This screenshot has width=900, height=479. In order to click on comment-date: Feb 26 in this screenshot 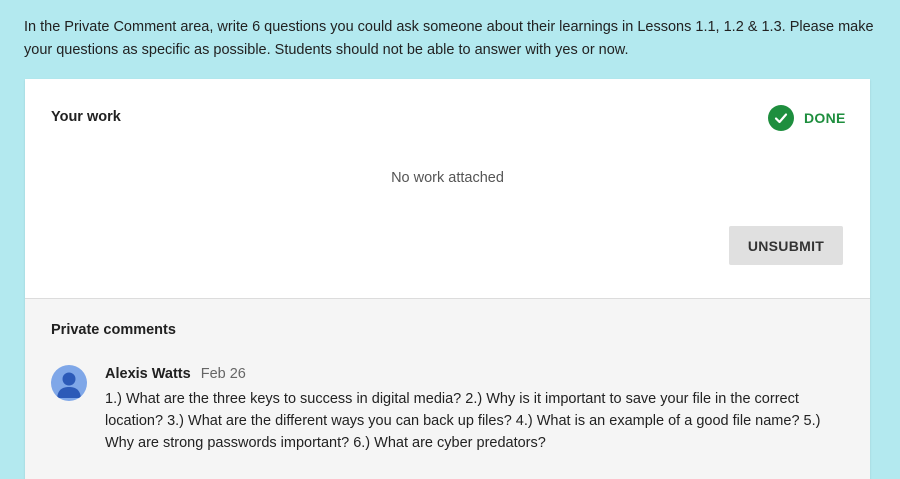, I will do `click(223, 374)`.